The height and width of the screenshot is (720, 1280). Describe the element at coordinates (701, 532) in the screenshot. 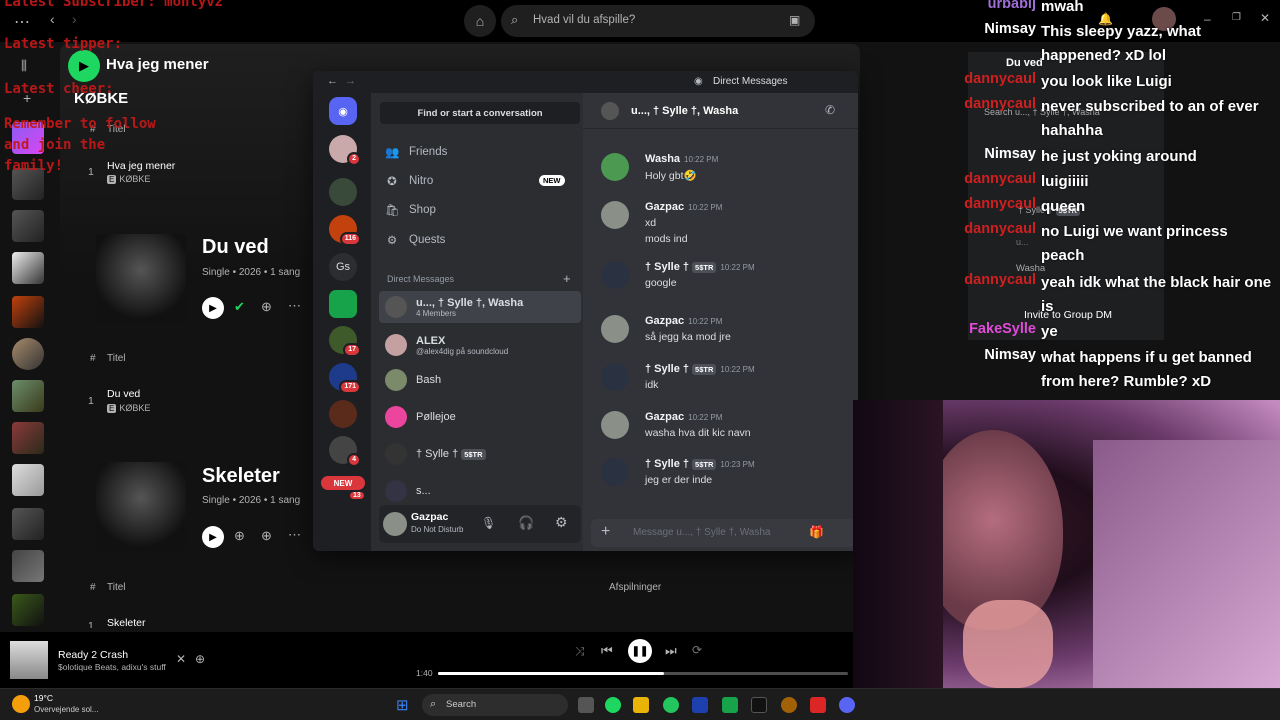

I see `message-input: Message u..., † Sylle †, Washa` at that location.